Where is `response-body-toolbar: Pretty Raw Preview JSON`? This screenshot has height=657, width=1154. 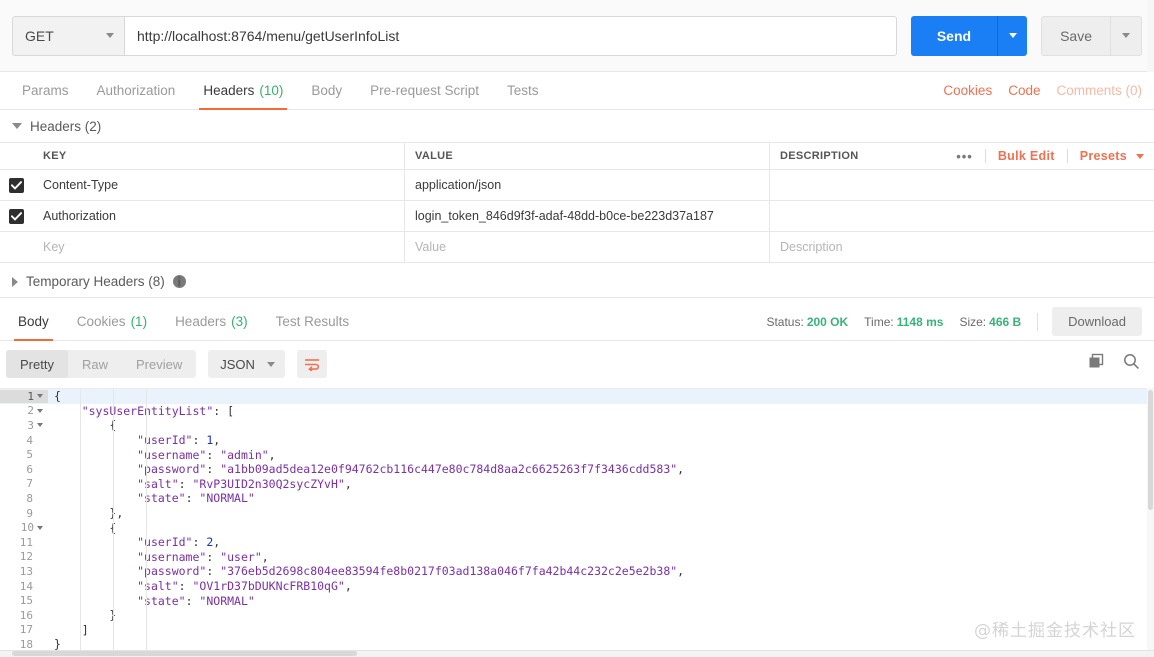
response-body-toolbar: Pretty Raw Preview JSON is located at coordinates (577, 364).